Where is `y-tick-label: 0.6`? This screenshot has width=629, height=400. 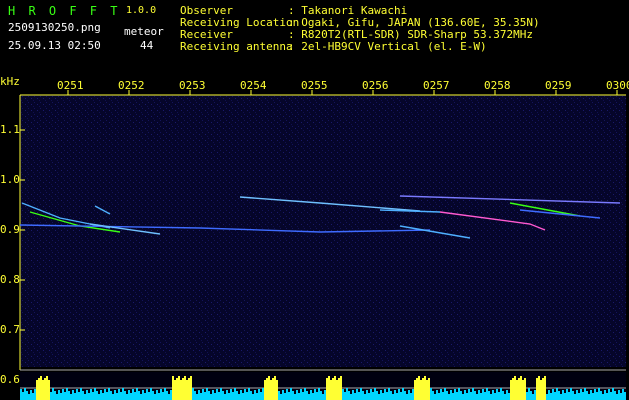
y-tick-label: 0.6 is located at coordinates (10, 379).